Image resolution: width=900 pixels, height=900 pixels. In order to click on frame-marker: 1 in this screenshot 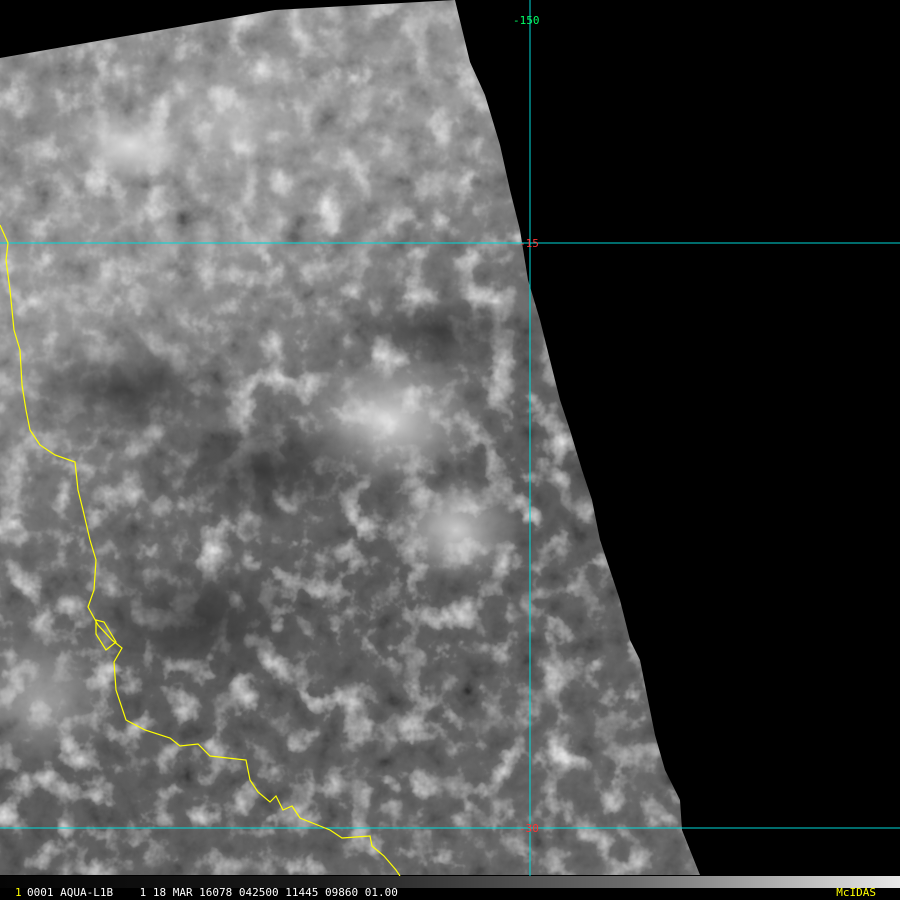, I will do `click(18, 892)`.